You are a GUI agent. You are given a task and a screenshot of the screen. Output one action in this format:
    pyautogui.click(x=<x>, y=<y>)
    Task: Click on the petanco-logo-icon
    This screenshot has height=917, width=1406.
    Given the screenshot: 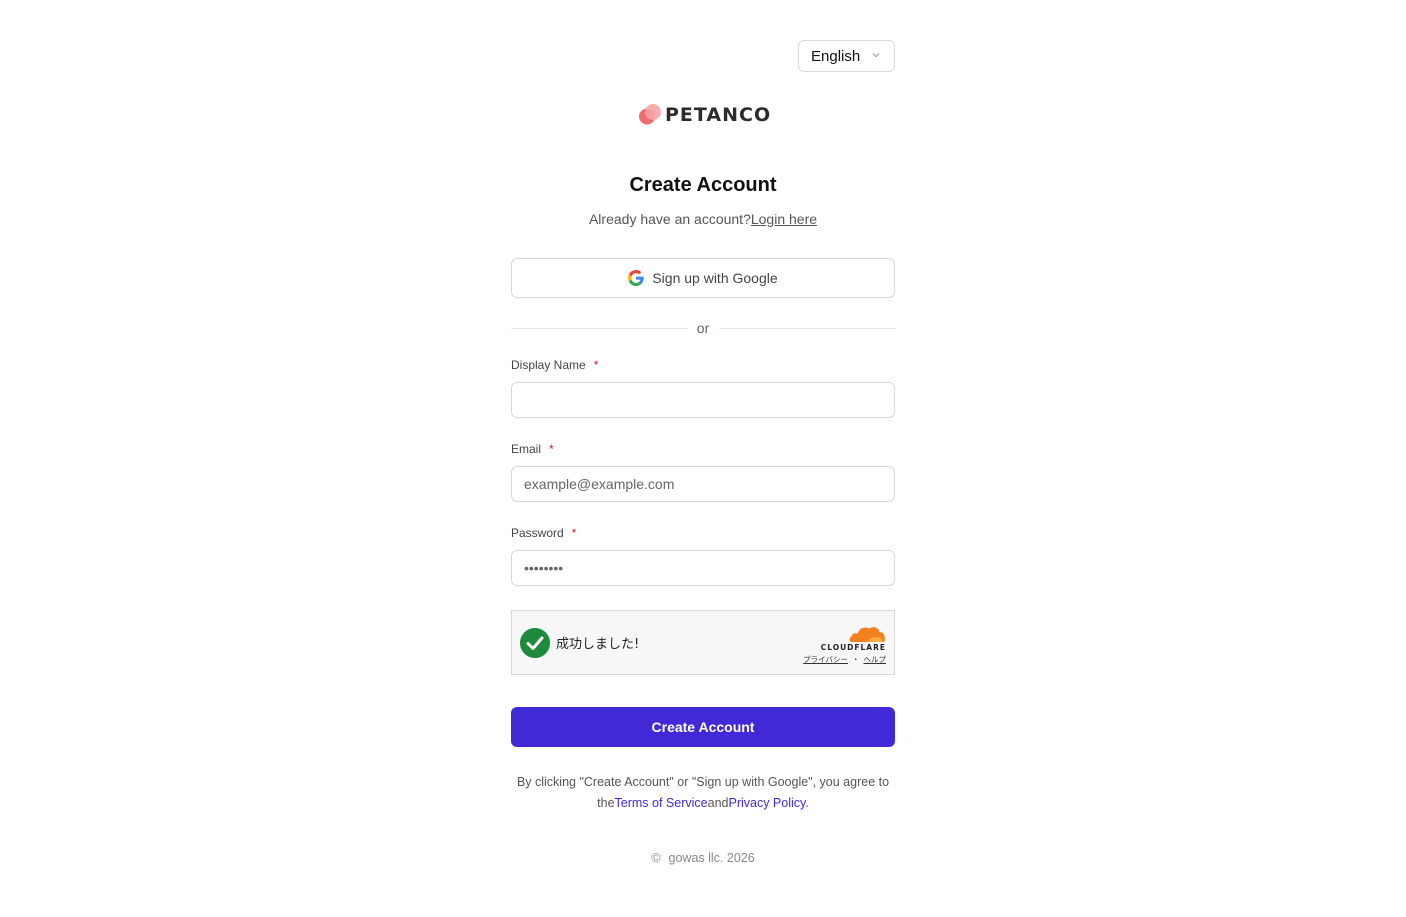 What is the action you would take?
    pyautogui.click(x=650, y=114)
    